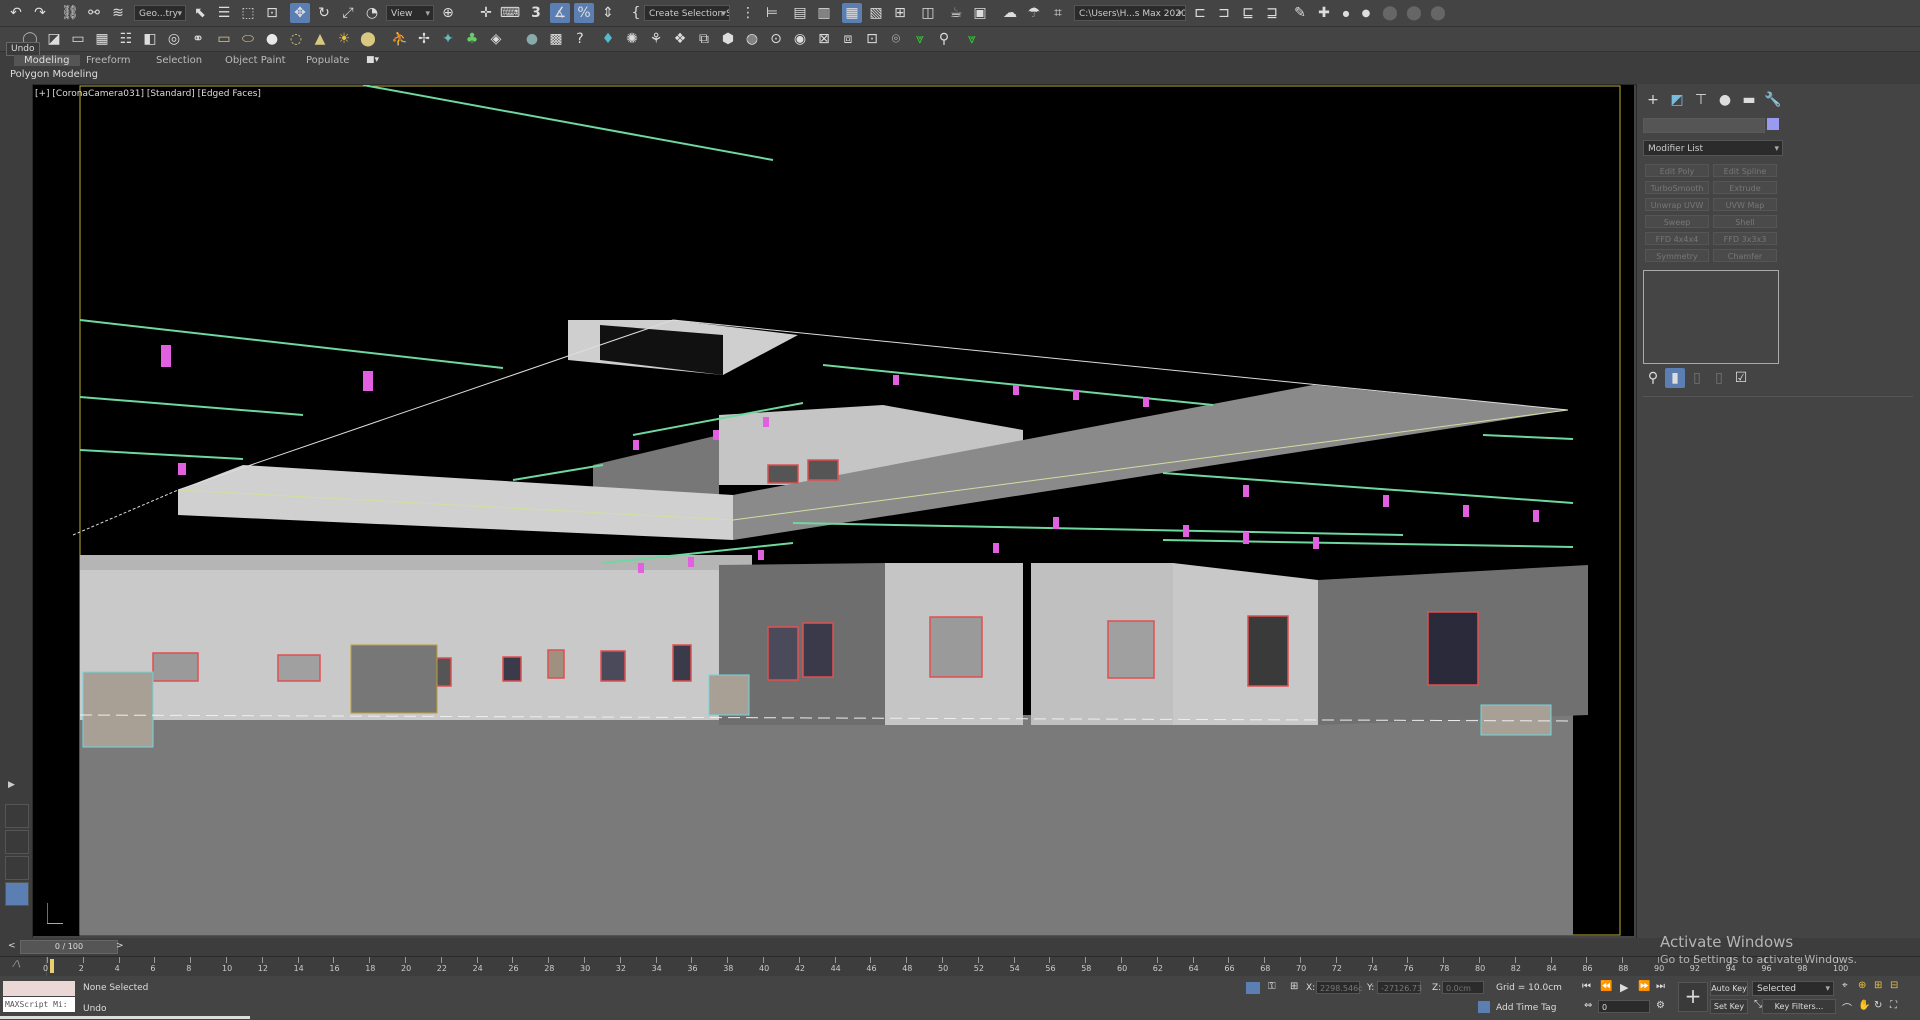  What do you see at coordinates (1845, 985) in the screenshot?
I see `viewport-nav-1-icon: ⌖` at bounding box center [1845, 985].